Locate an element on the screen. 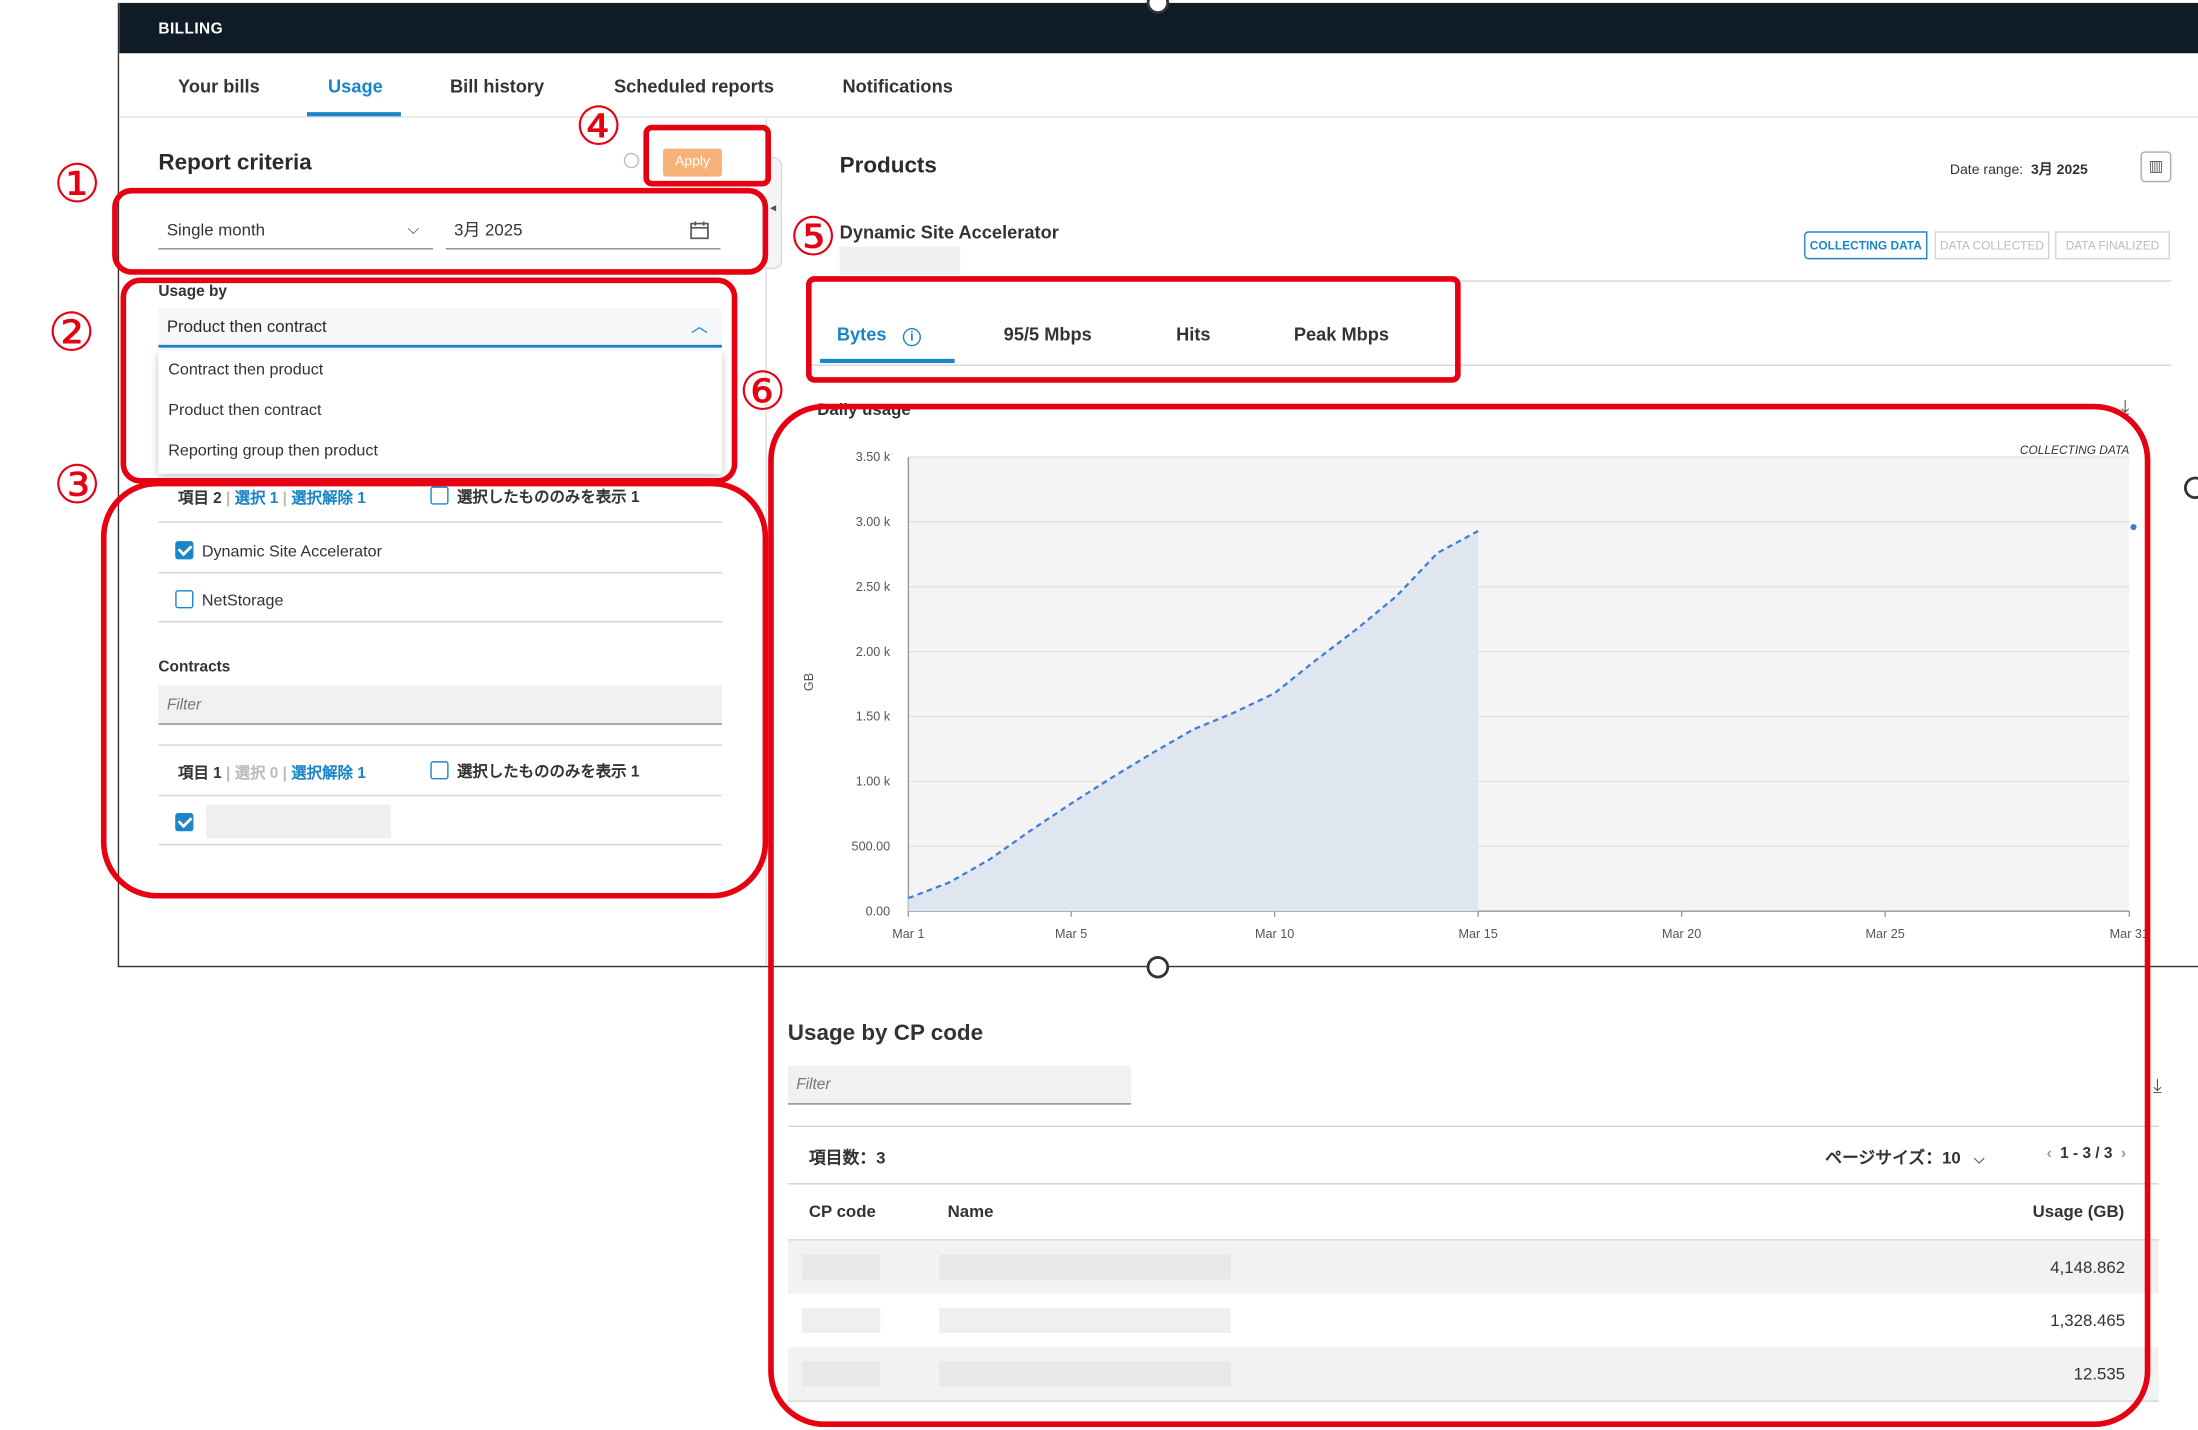  products-selected: 選択 1 is located at coordinates (257, 499).